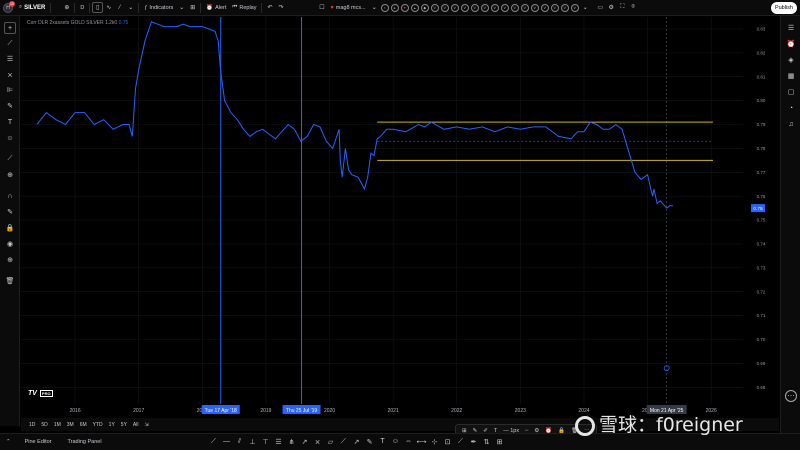 The width and height of the screenshot is (800, 450). What do you see at coordinates (356, 442) in the screenshot?
I see `path-tool-icon: ↗` at bounding box center [356, 442].